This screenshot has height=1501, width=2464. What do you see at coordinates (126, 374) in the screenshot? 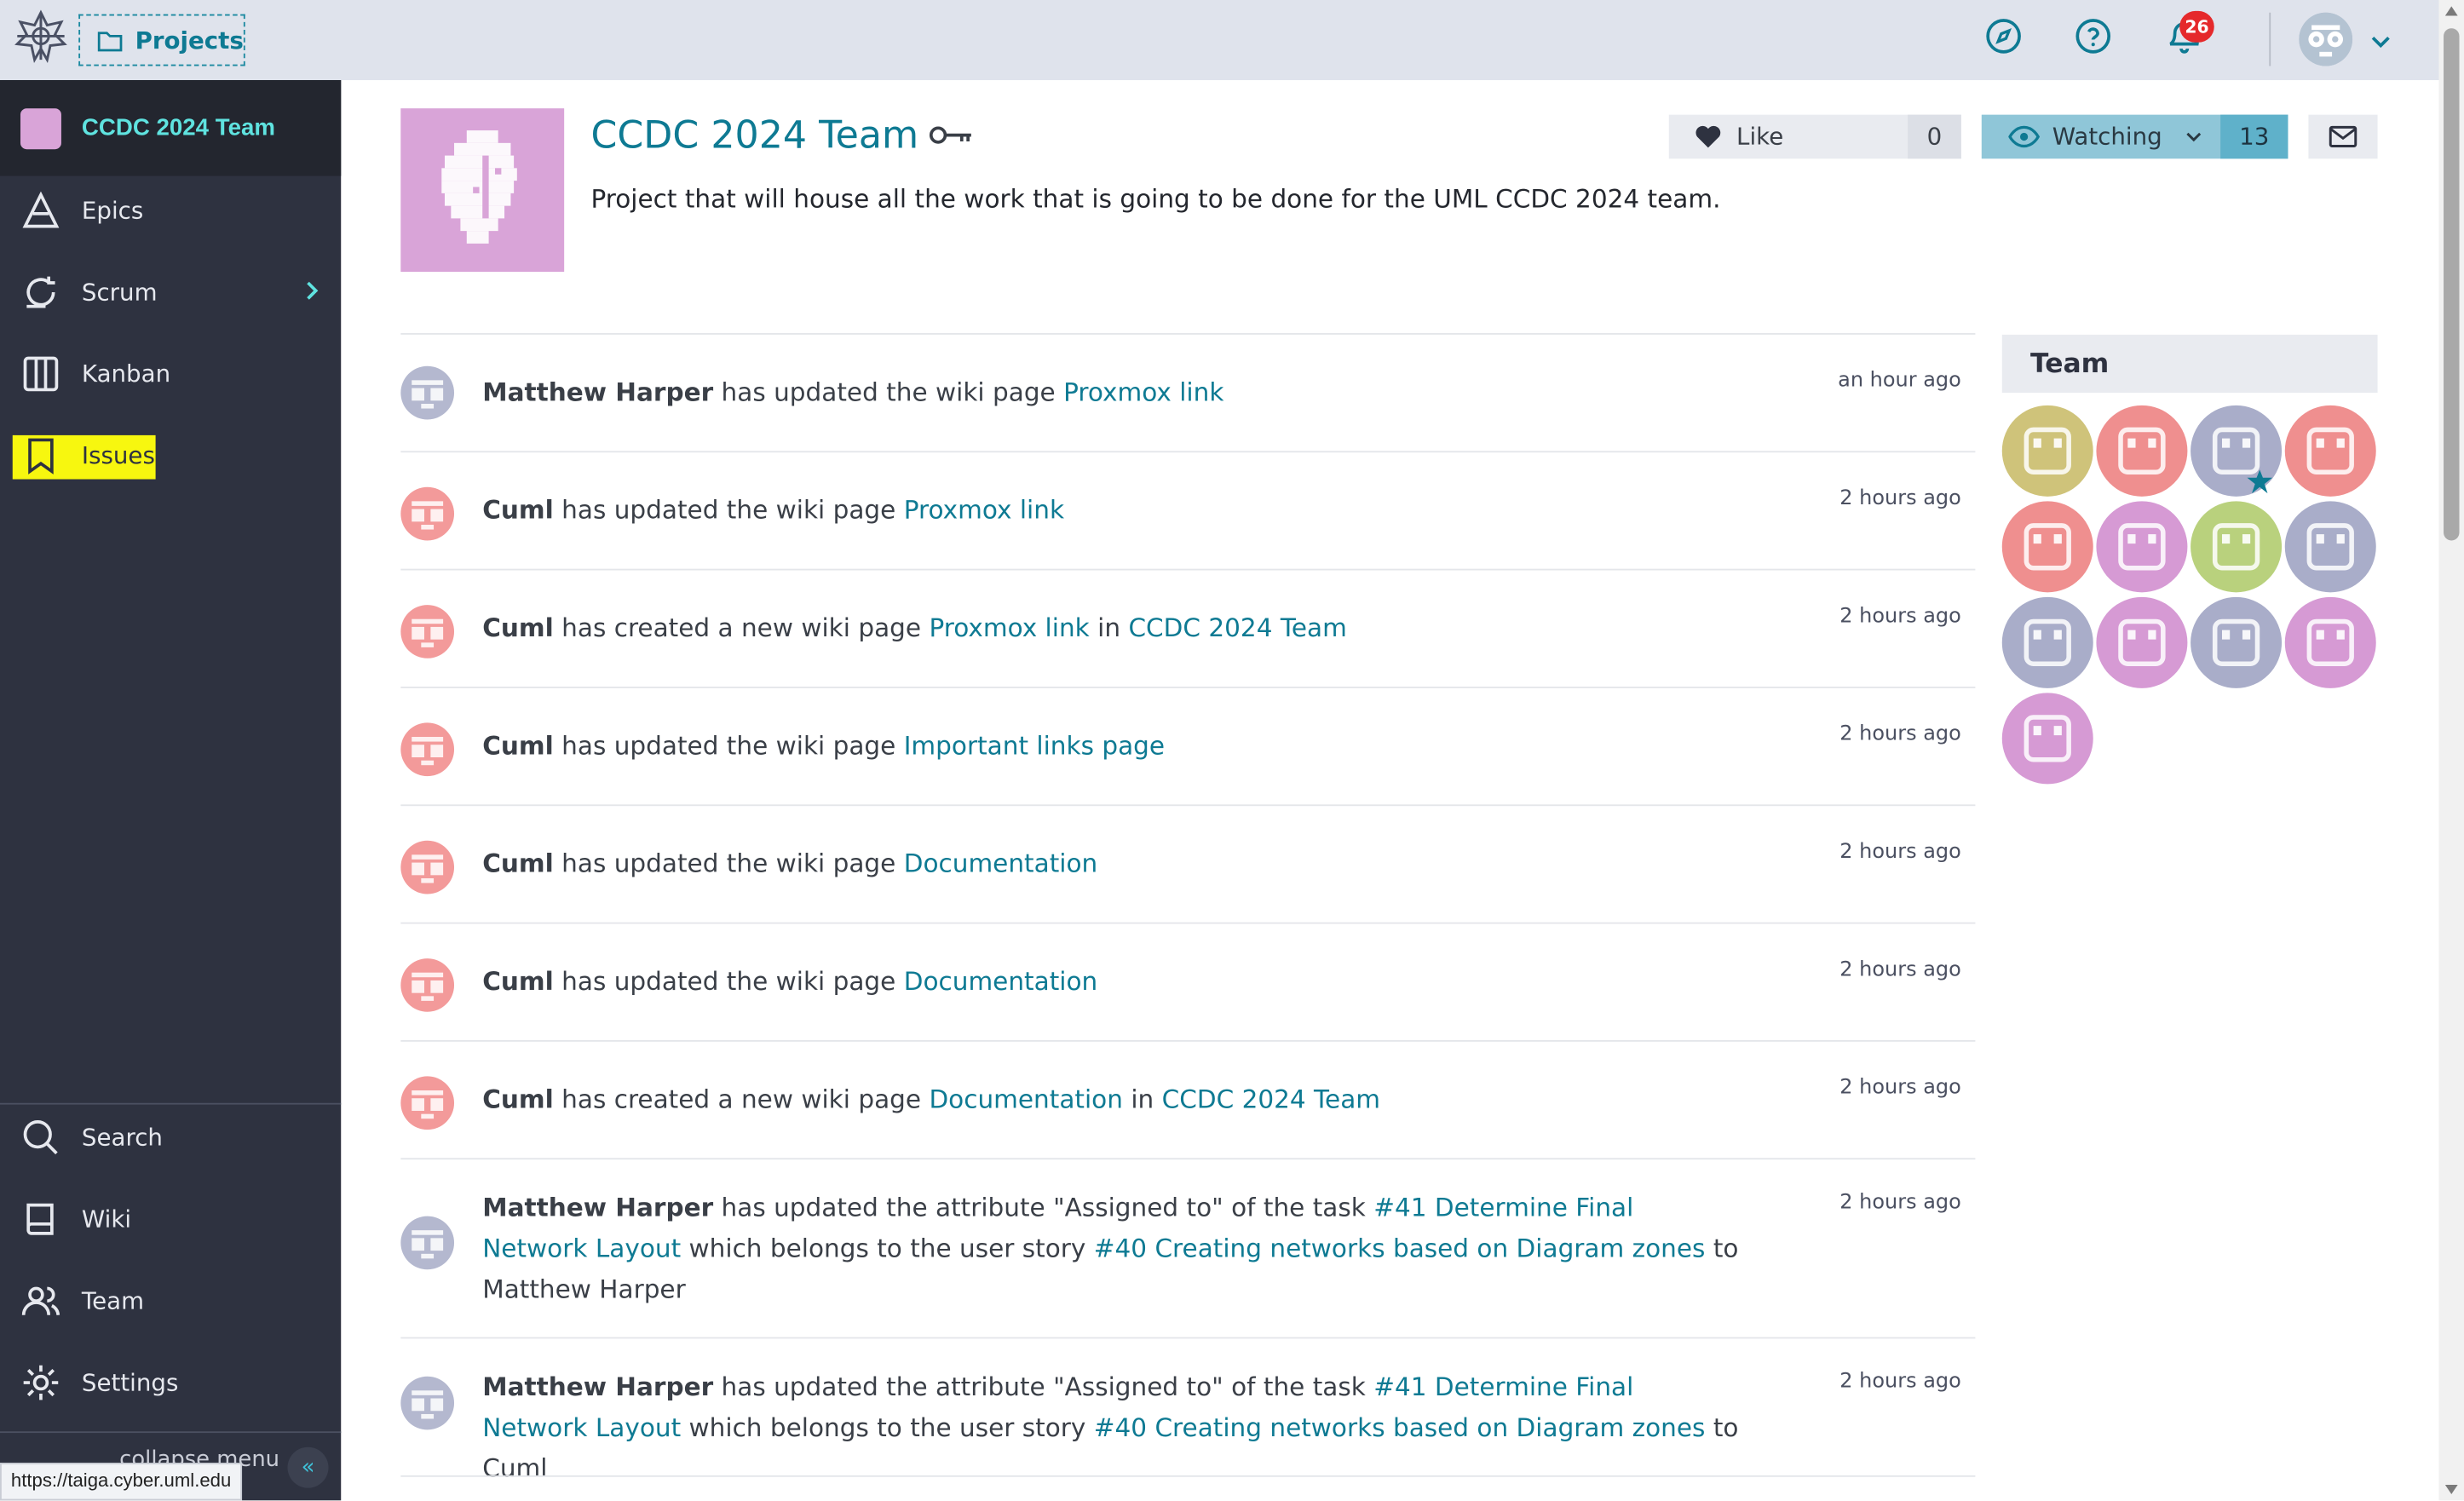
I see `sidebar-item-label: Kanban` at bounding box center [126, 374].